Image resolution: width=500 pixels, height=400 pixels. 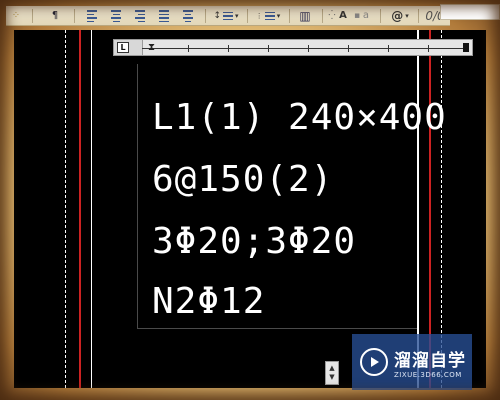 What do you see at coordinates (92, 16) in the screenshot?
I see `align-left-icon` at bounding box center [92, 16].